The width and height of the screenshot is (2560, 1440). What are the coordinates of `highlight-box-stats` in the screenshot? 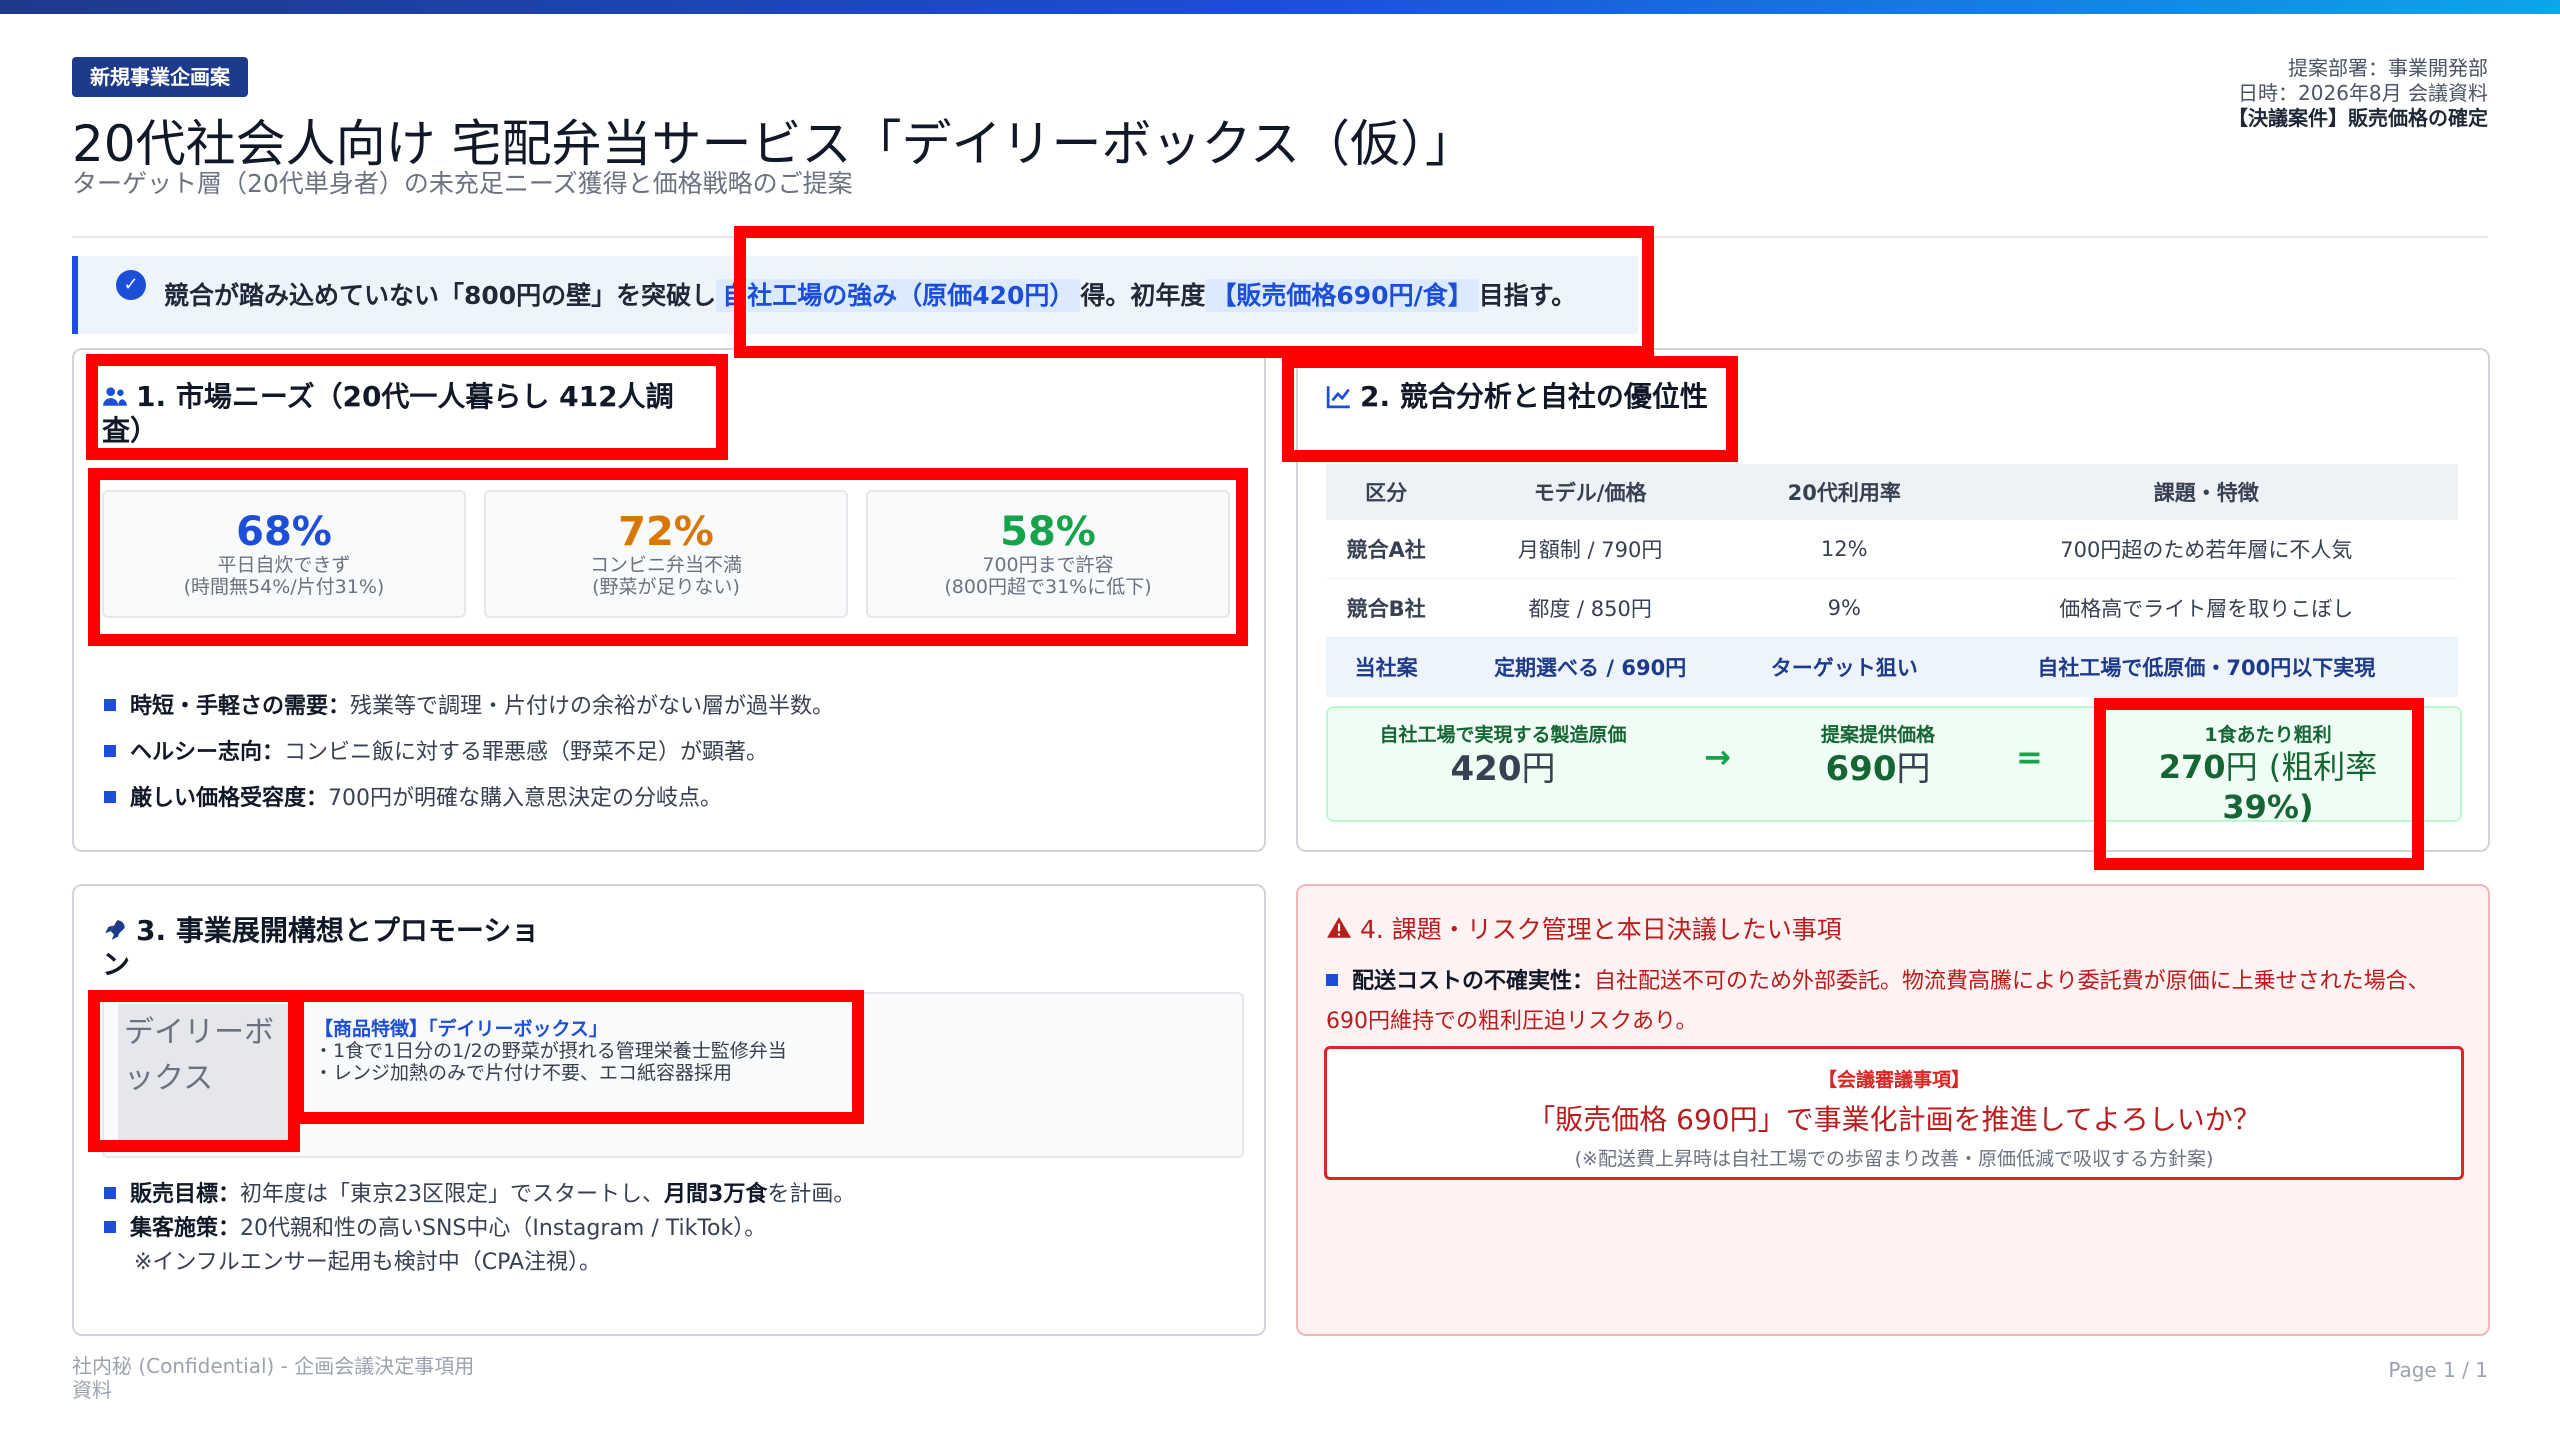 It's located at (668, 557).